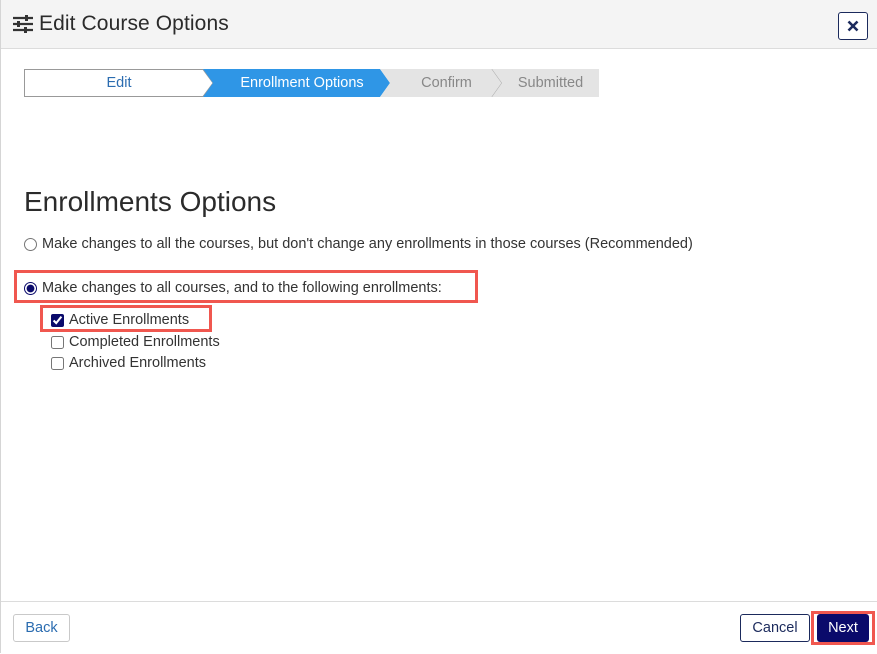  I want to click on radio-no-enrollment-changes, so click(30, 244).